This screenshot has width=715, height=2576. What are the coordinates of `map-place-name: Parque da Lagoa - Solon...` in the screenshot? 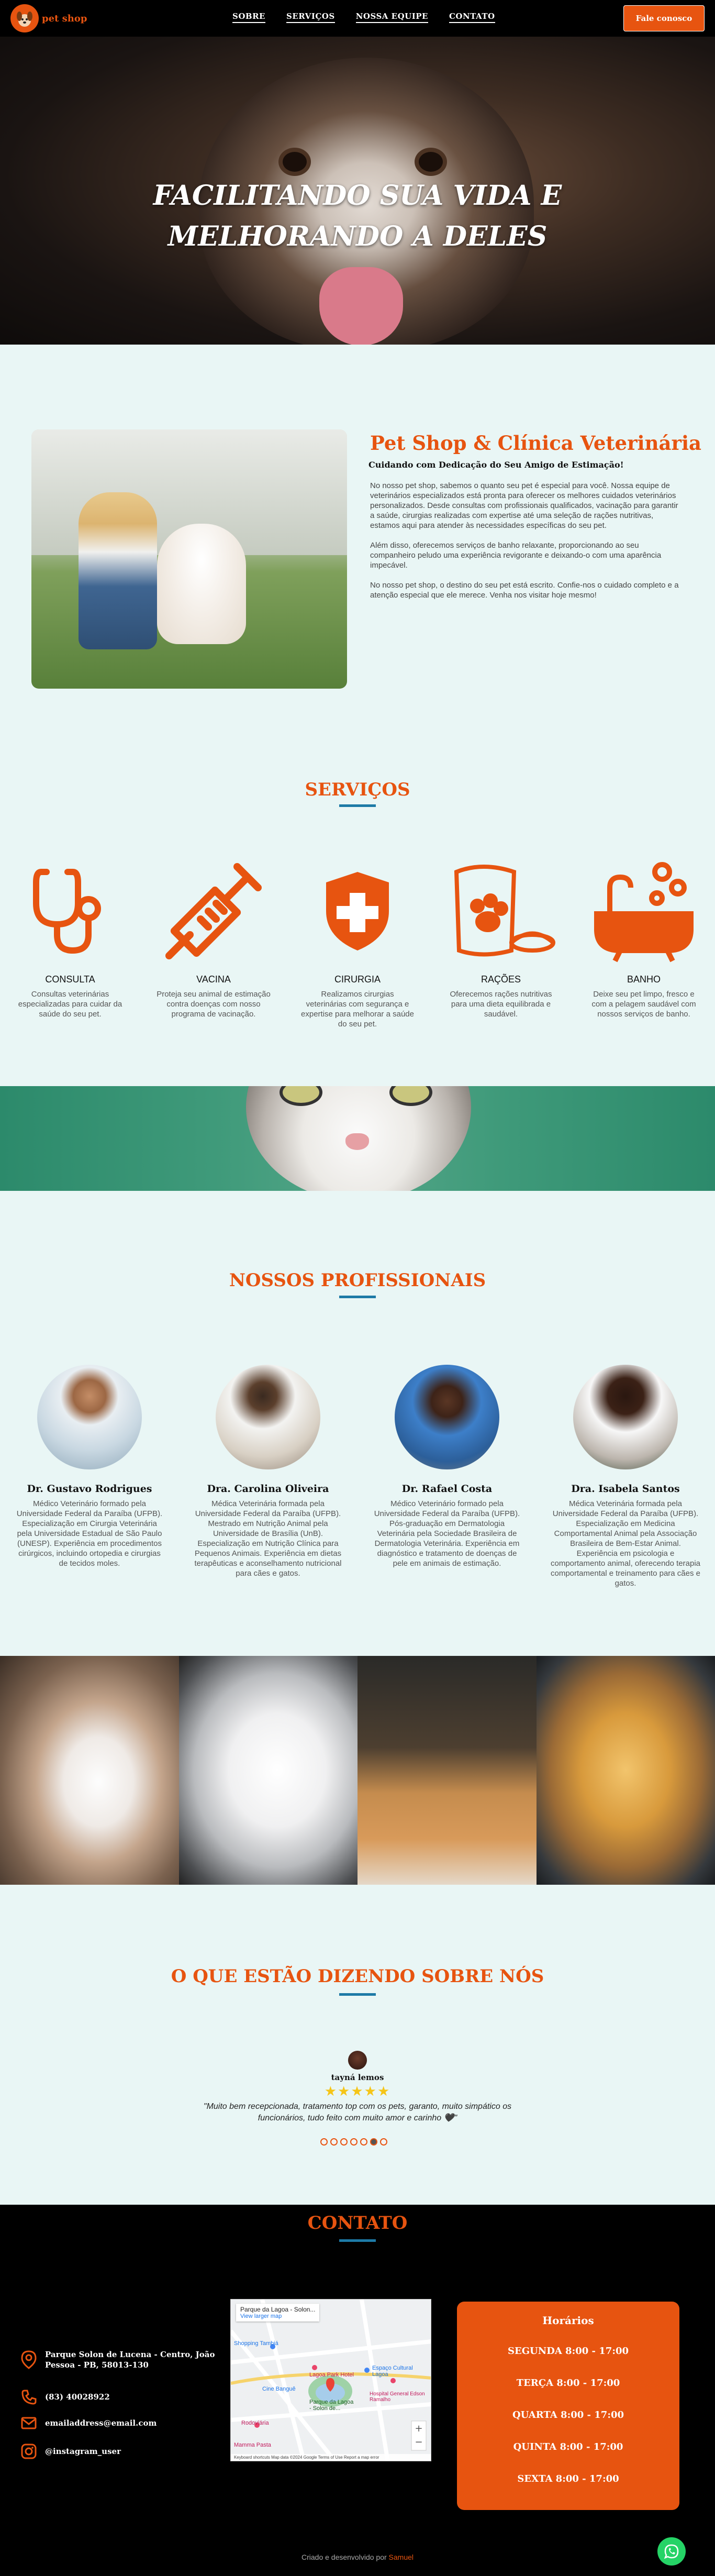 It's located at (278, 2309).